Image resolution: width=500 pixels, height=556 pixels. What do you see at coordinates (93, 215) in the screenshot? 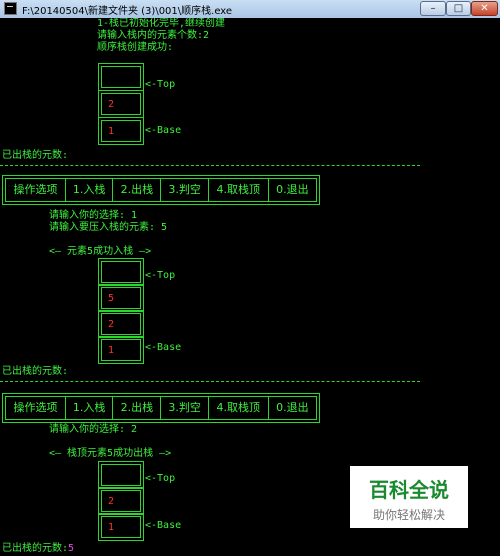
I see `console-line: 请输入你的选择: 1` at bounding box center [93, 215].